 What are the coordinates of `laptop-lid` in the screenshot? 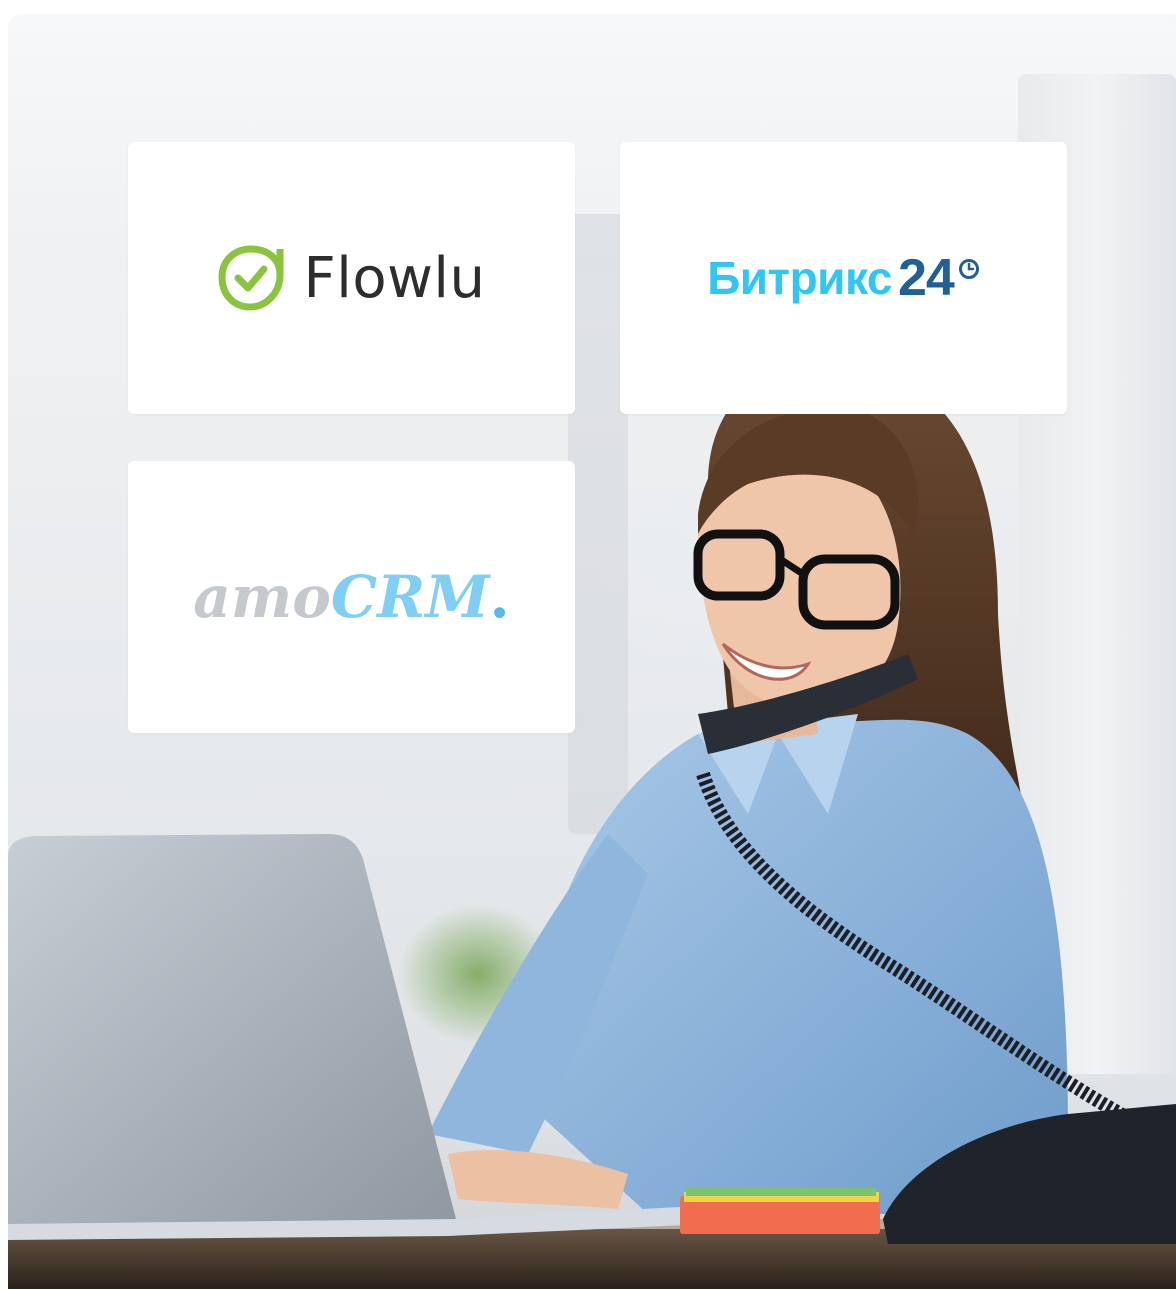 It's located at (232, 1031).